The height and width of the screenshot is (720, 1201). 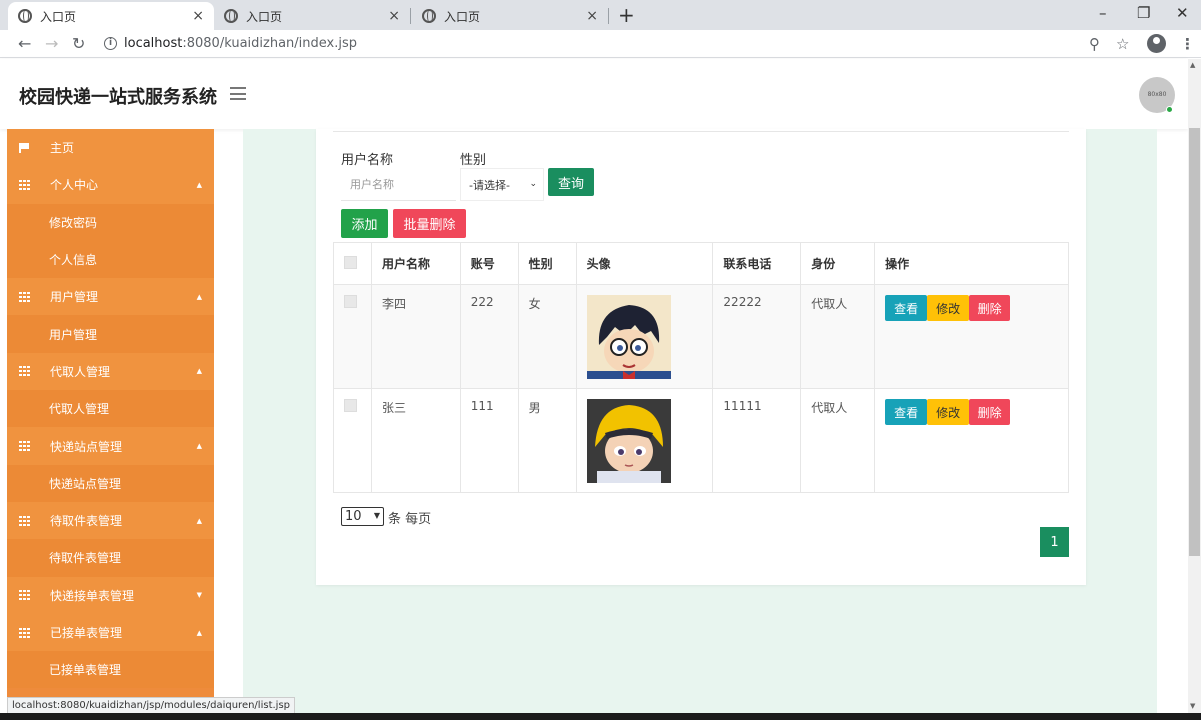 What do you see at coordinates (73, 222) in the screenshot?
I see `sidebar-item-label: 修改密码` at bounding box center [73, 222].